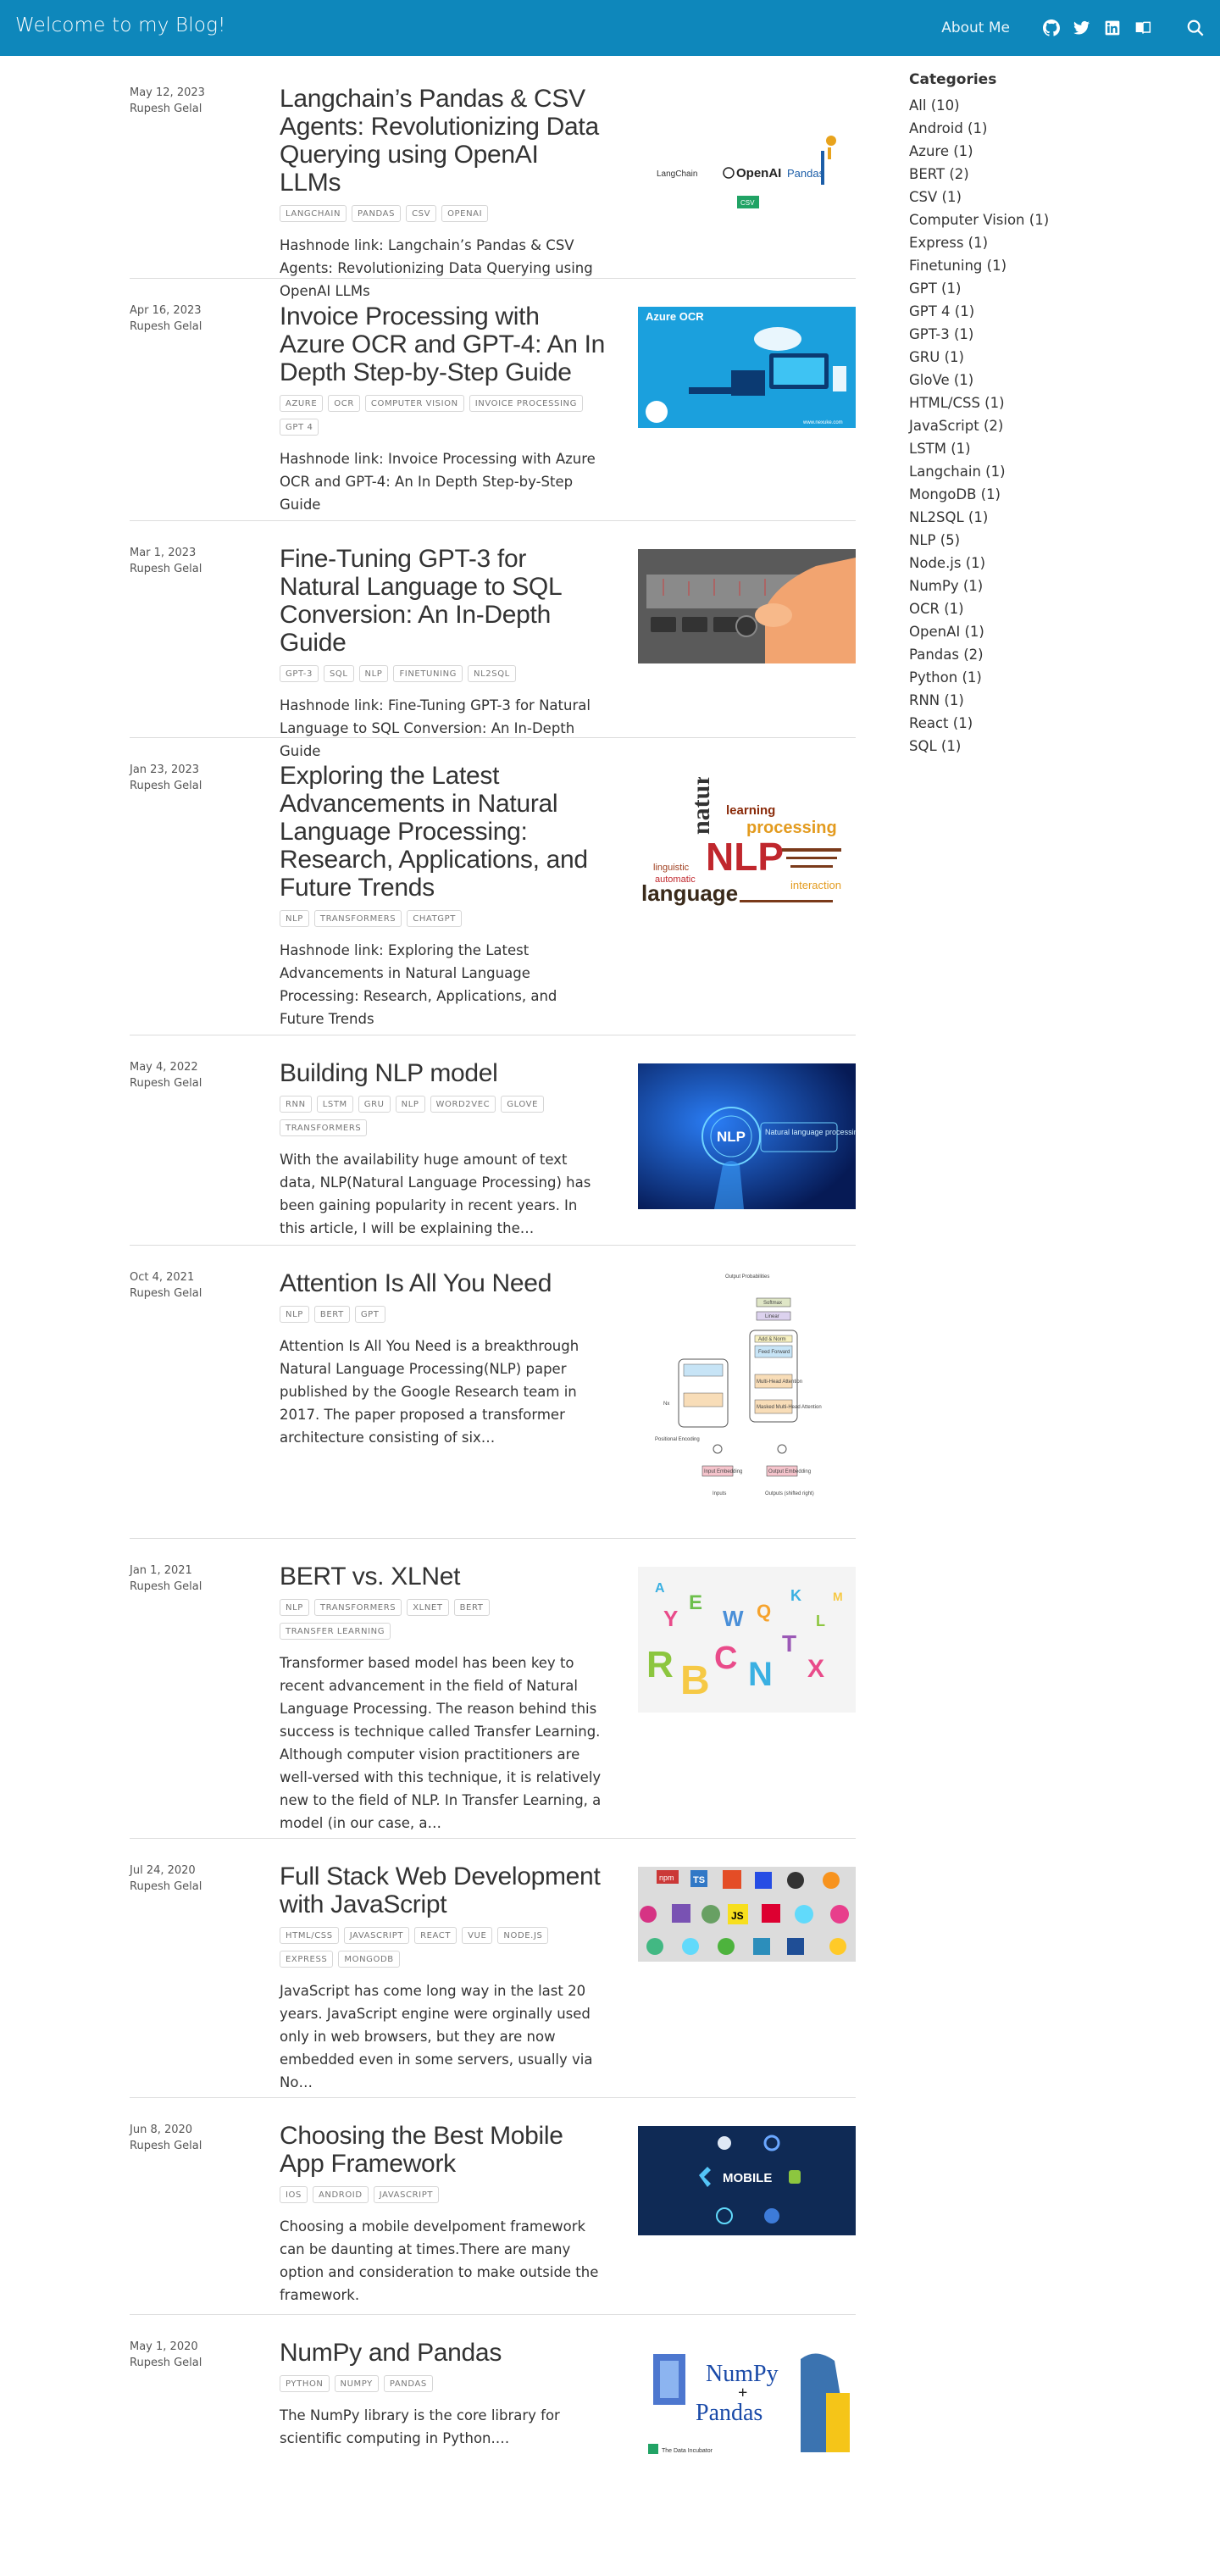  I want to click on tag: LSTM, so click(334, 1104).